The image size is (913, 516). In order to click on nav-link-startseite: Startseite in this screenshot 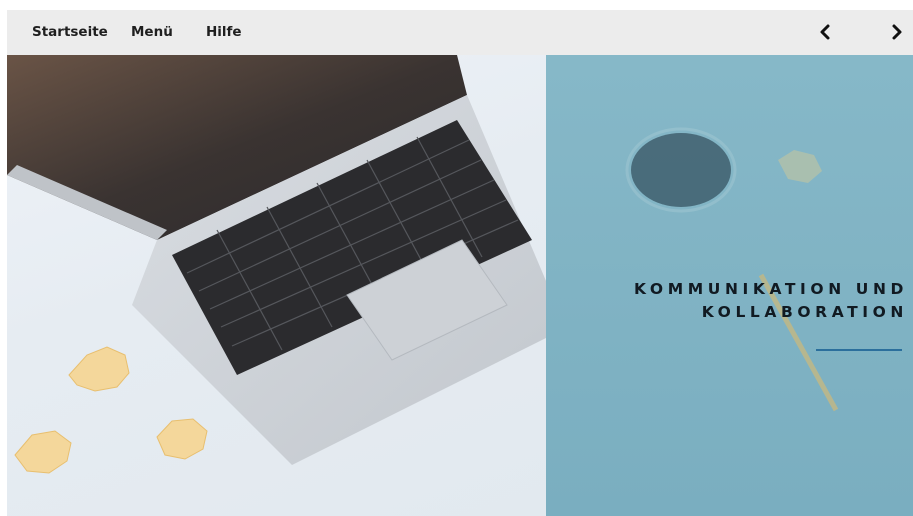, I will do `click(70, 32)`.